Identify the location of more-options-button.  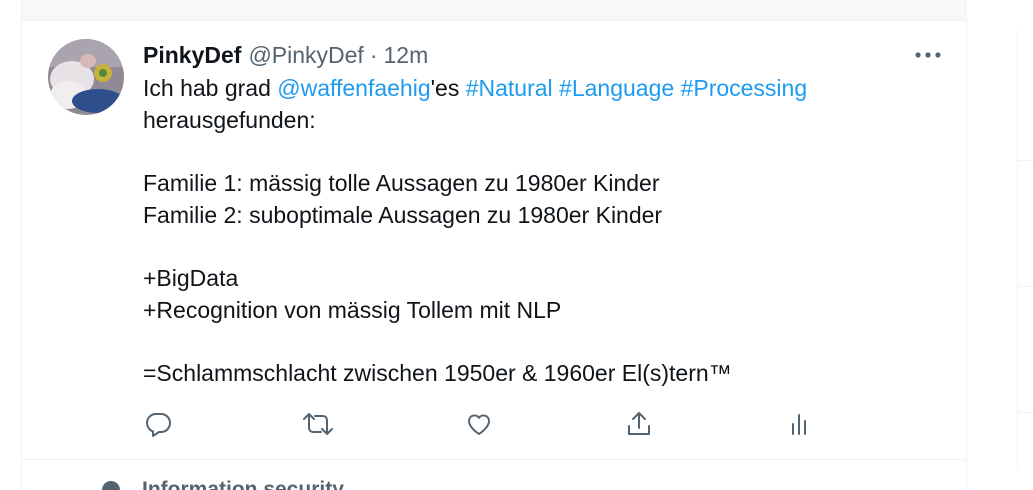
(928, 55).